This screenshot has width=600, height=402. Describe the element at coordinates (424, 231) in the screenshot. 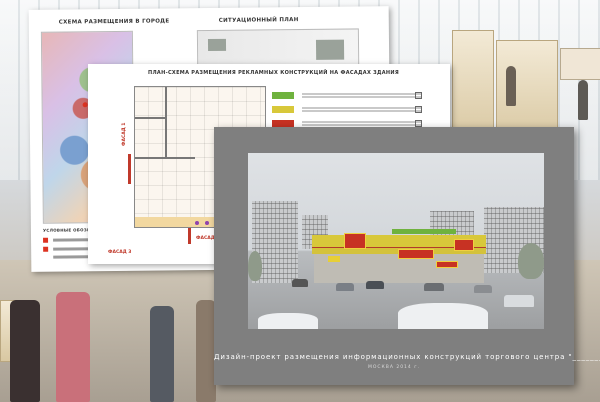

I see `green-roof-sign` at that location.